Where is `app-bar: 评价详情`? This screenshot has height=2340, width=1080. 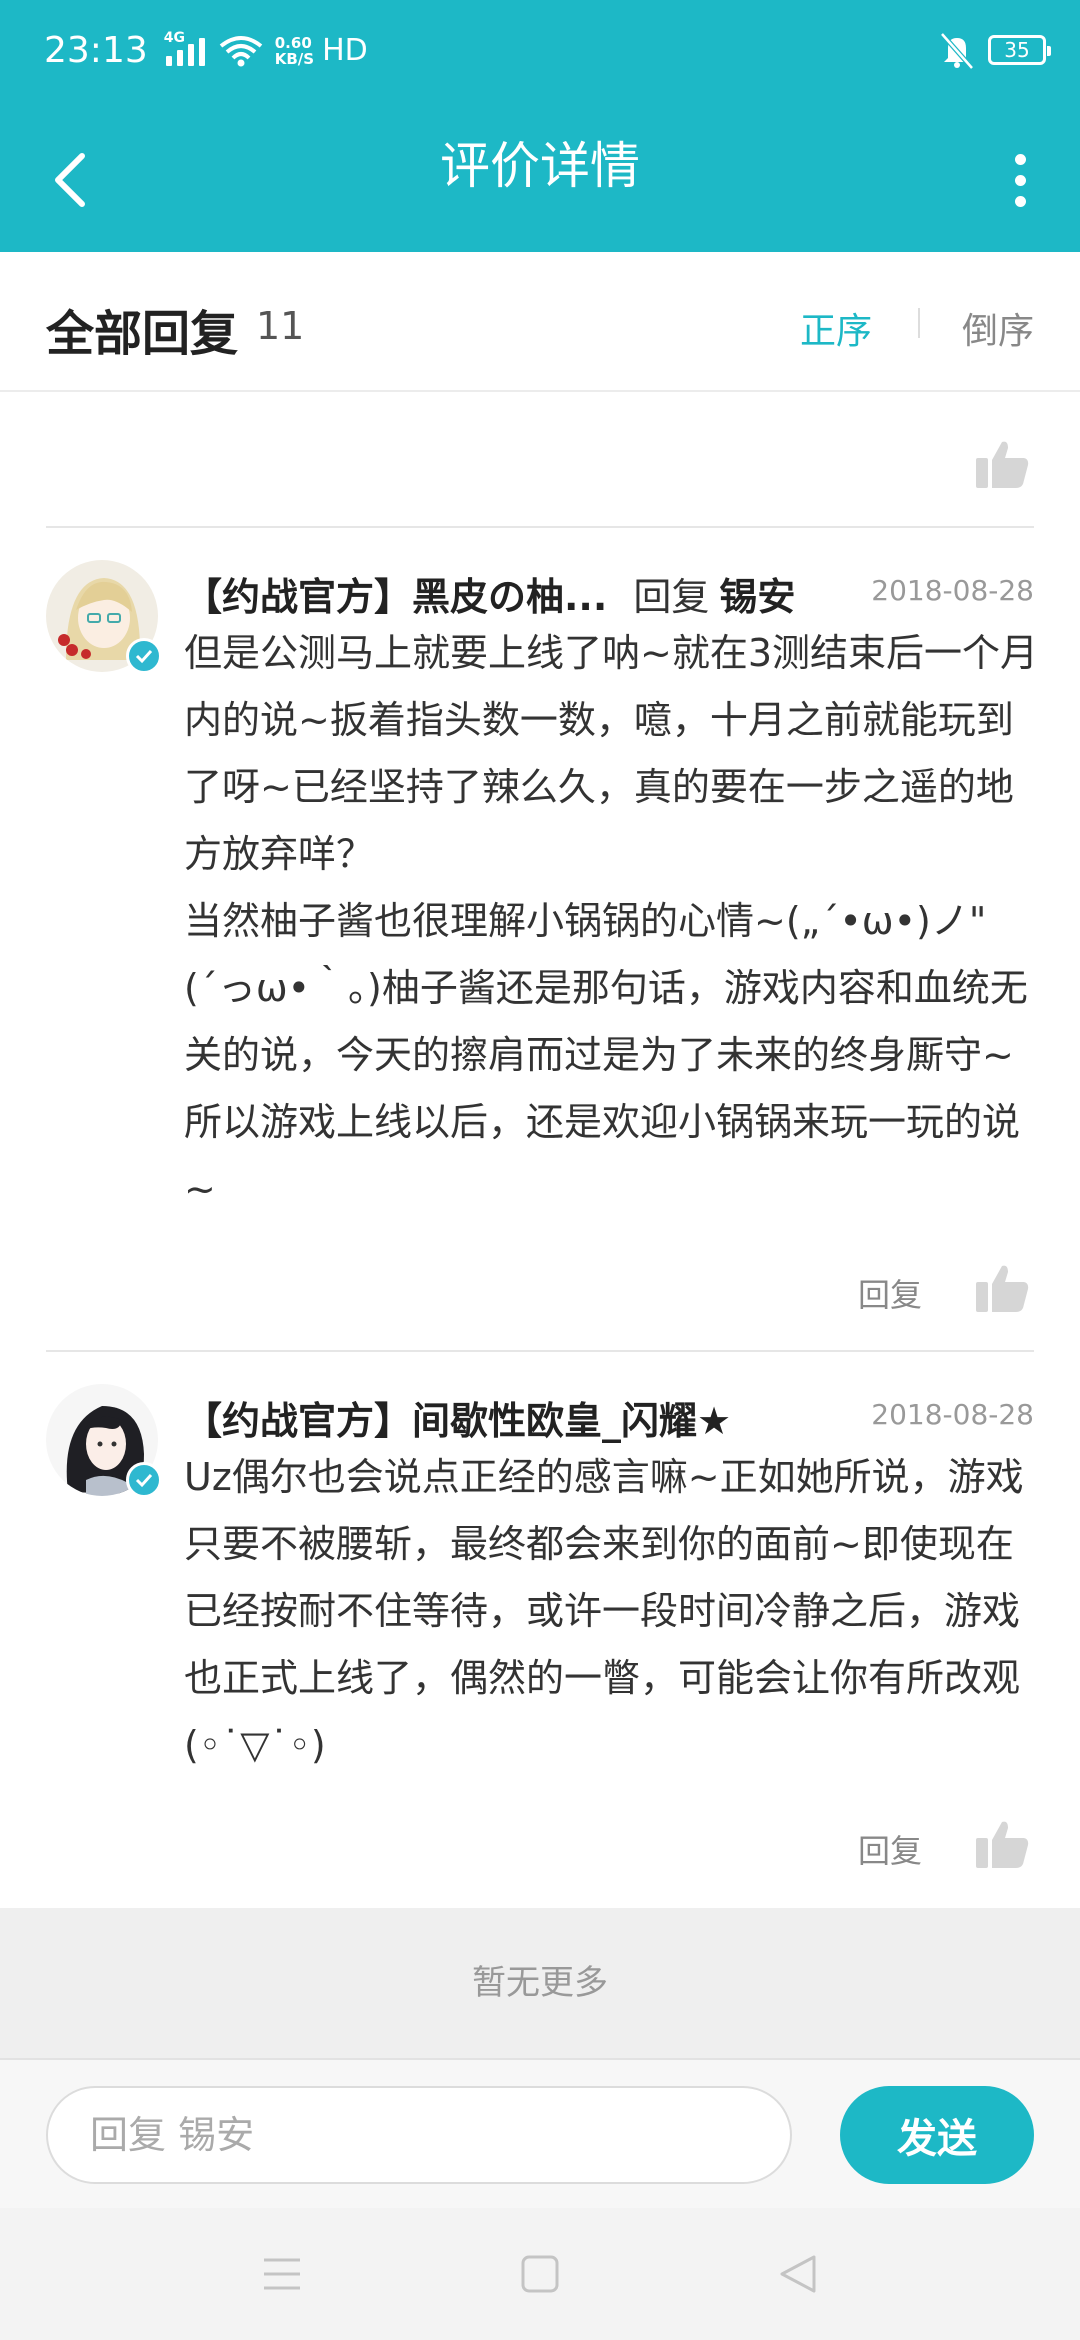 app-bar: 评价详情 is located at coordinates (540, 181).